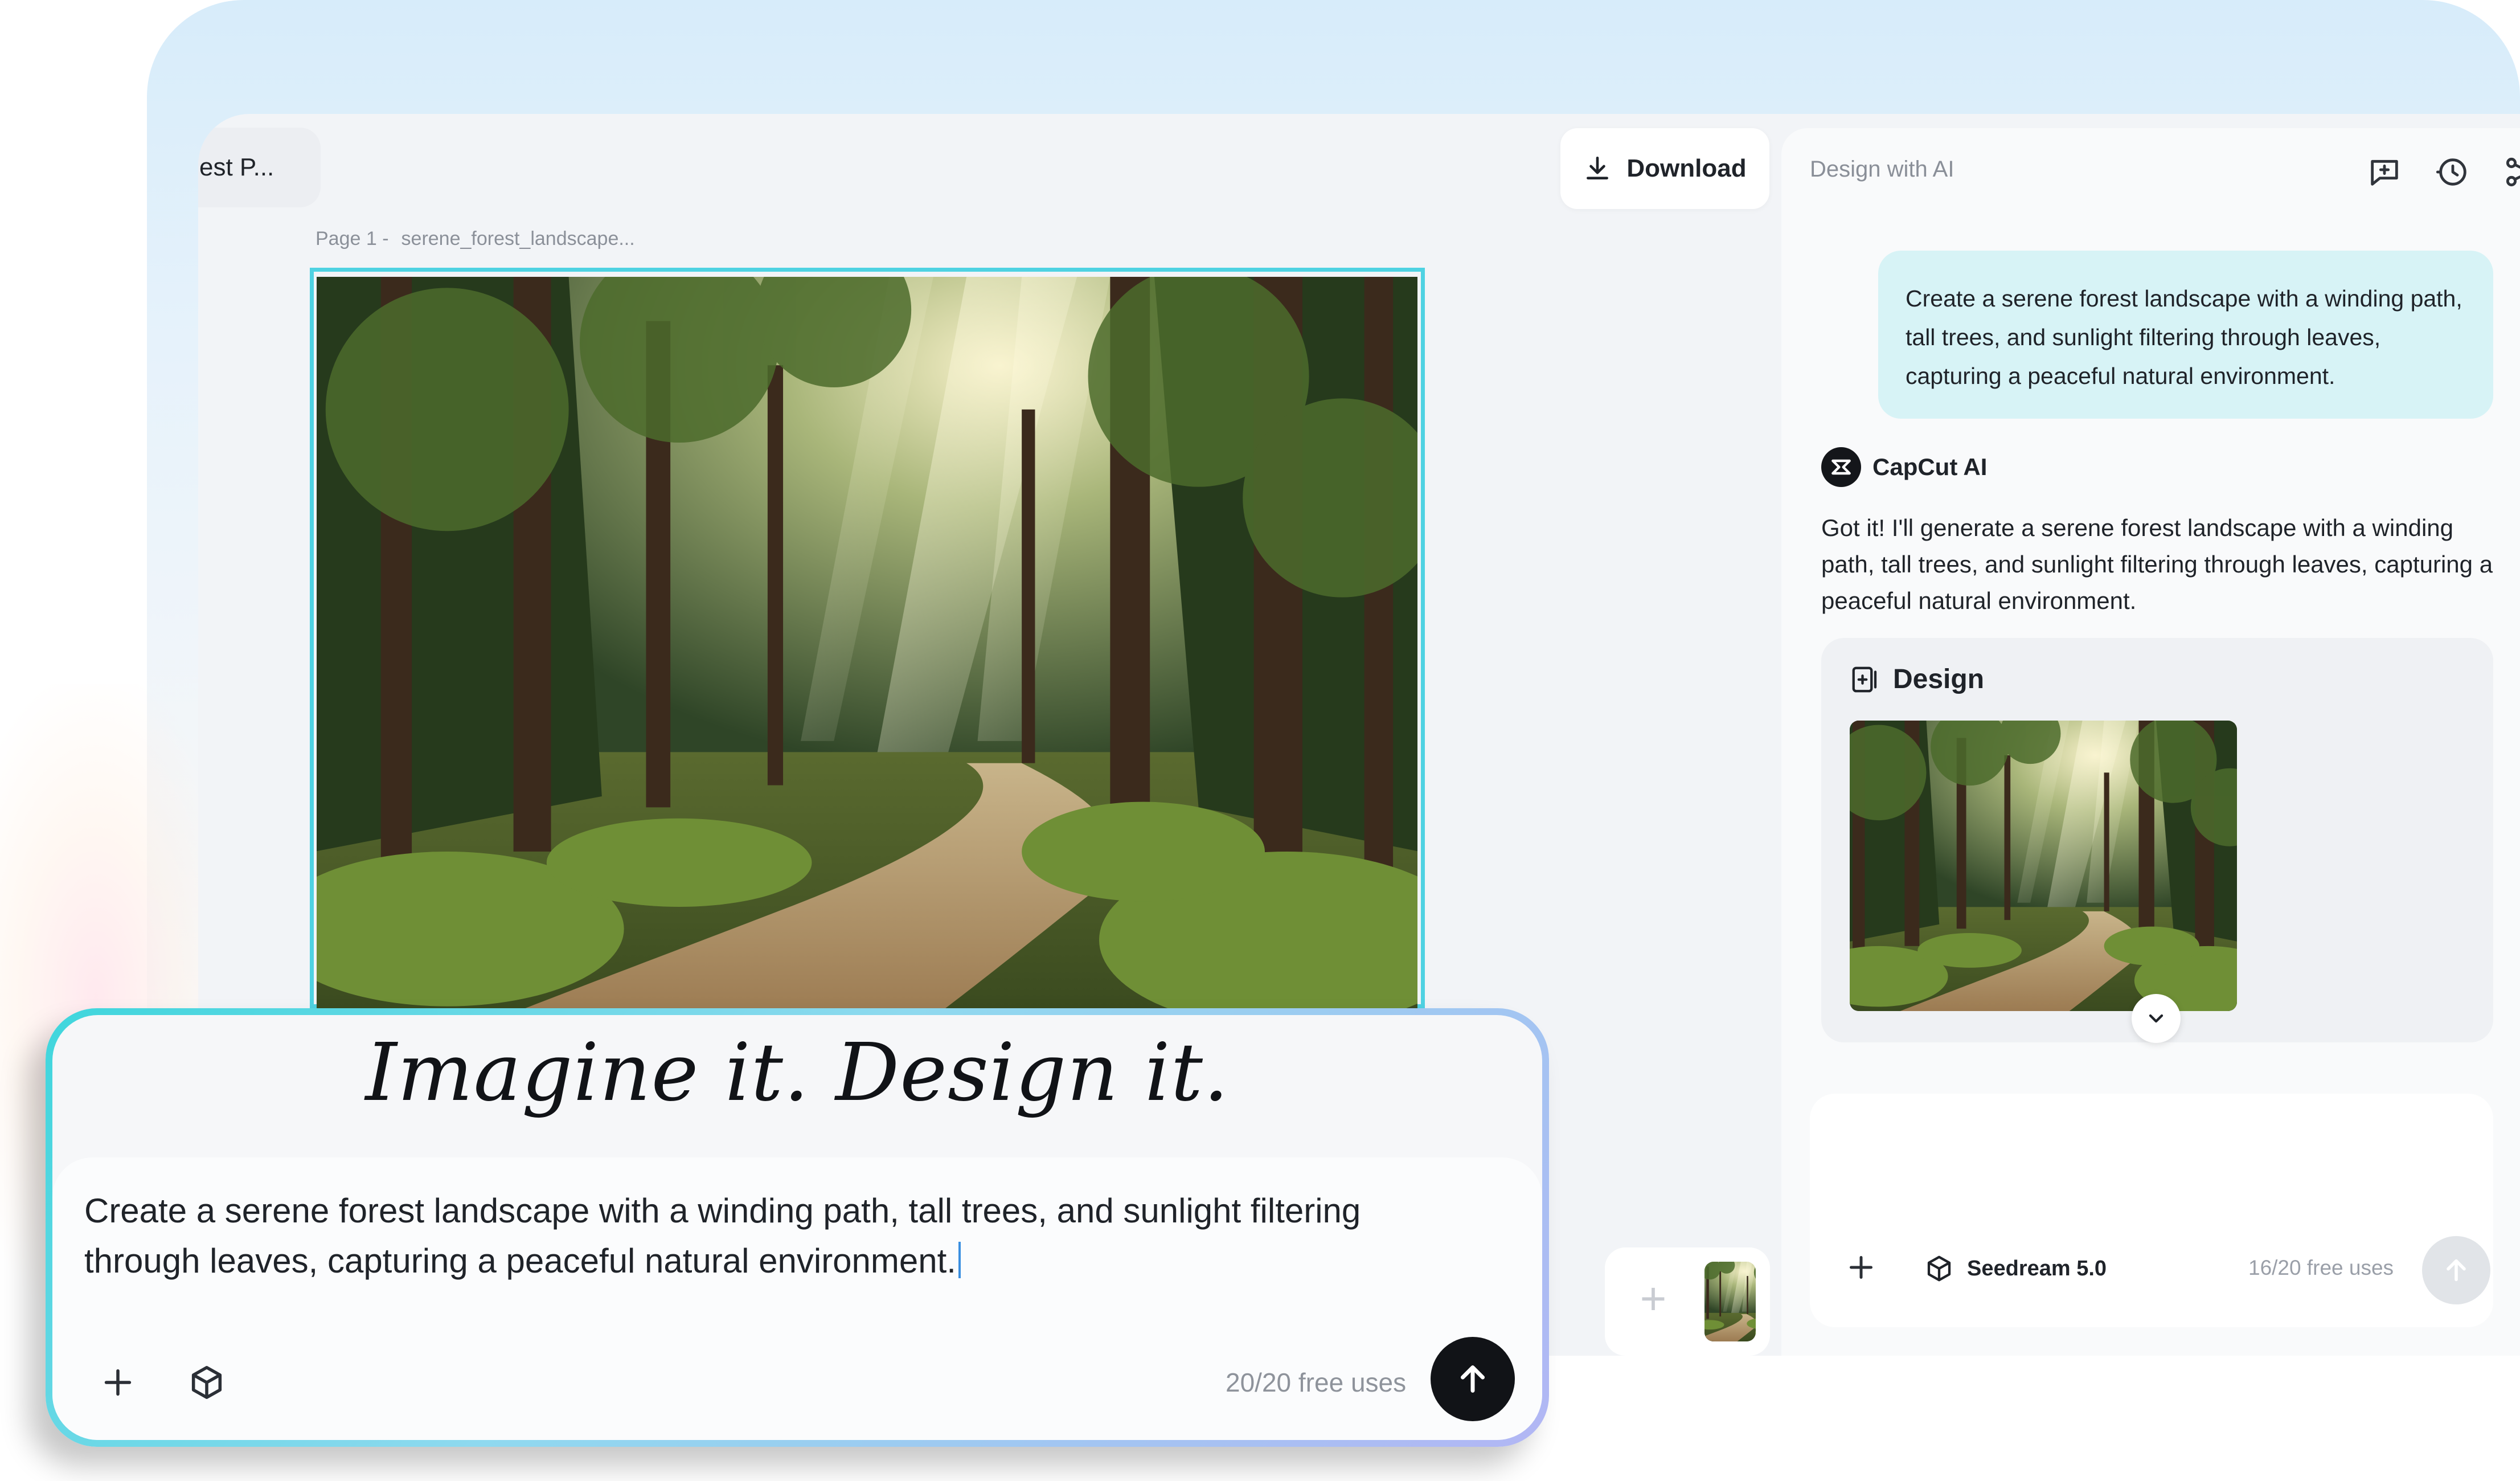  Describe the element at coordinates (1653, 1300) in the screenshot. I see `add-page-button: +` at that location.